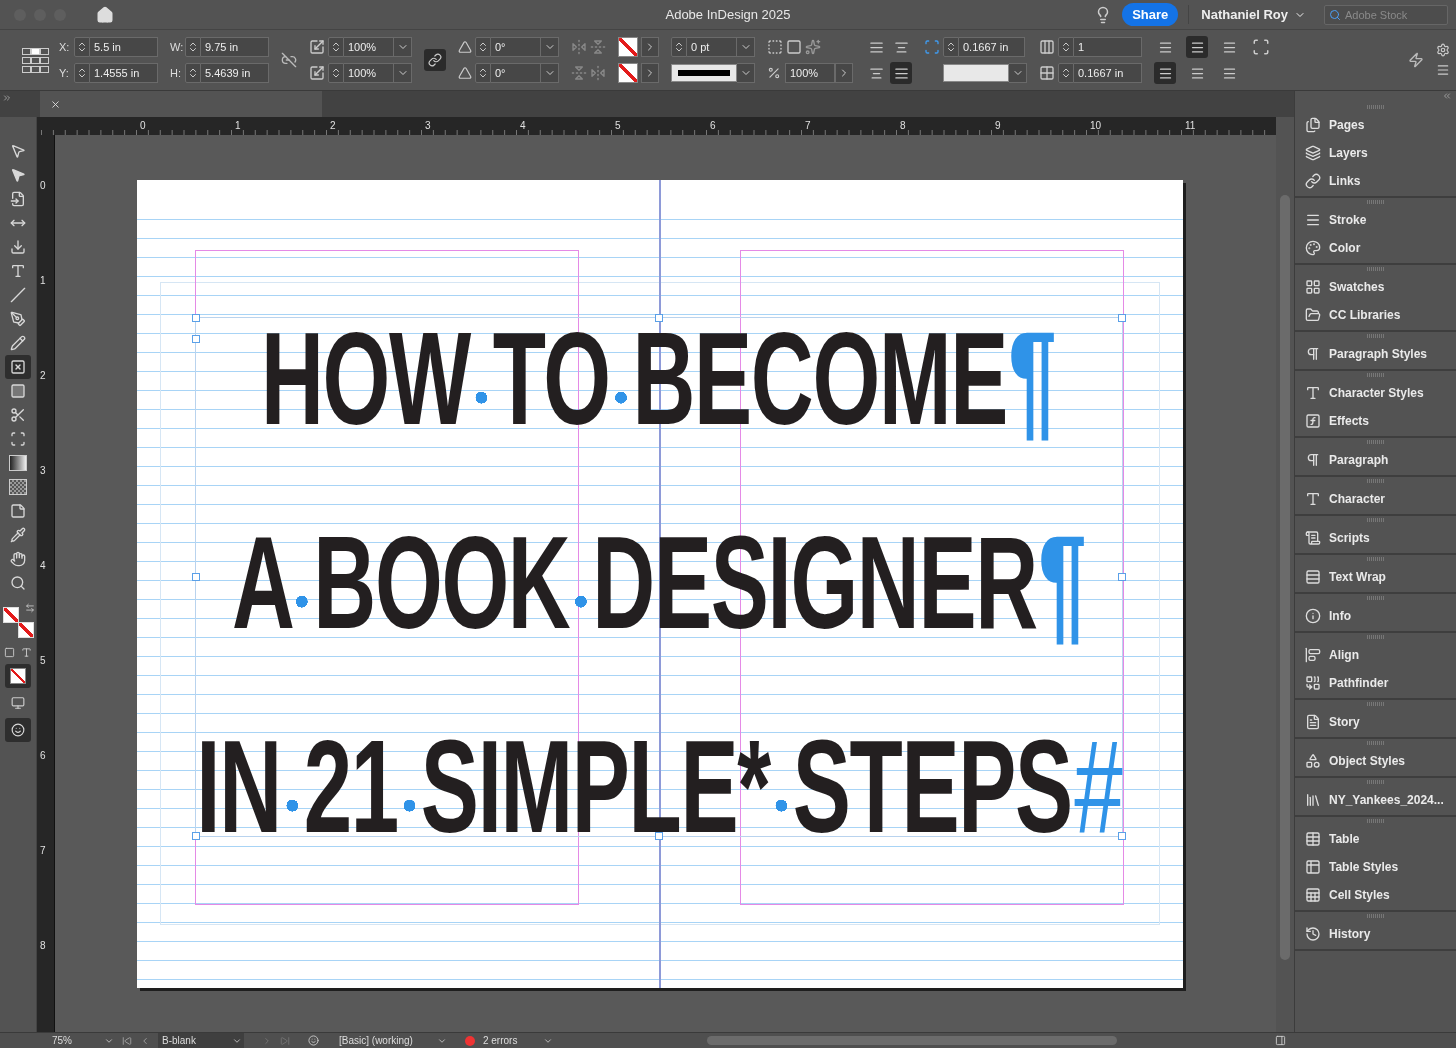 The image size is (1456, 1048). I want to click on panel-item: Scripts, so click(1375, 538).